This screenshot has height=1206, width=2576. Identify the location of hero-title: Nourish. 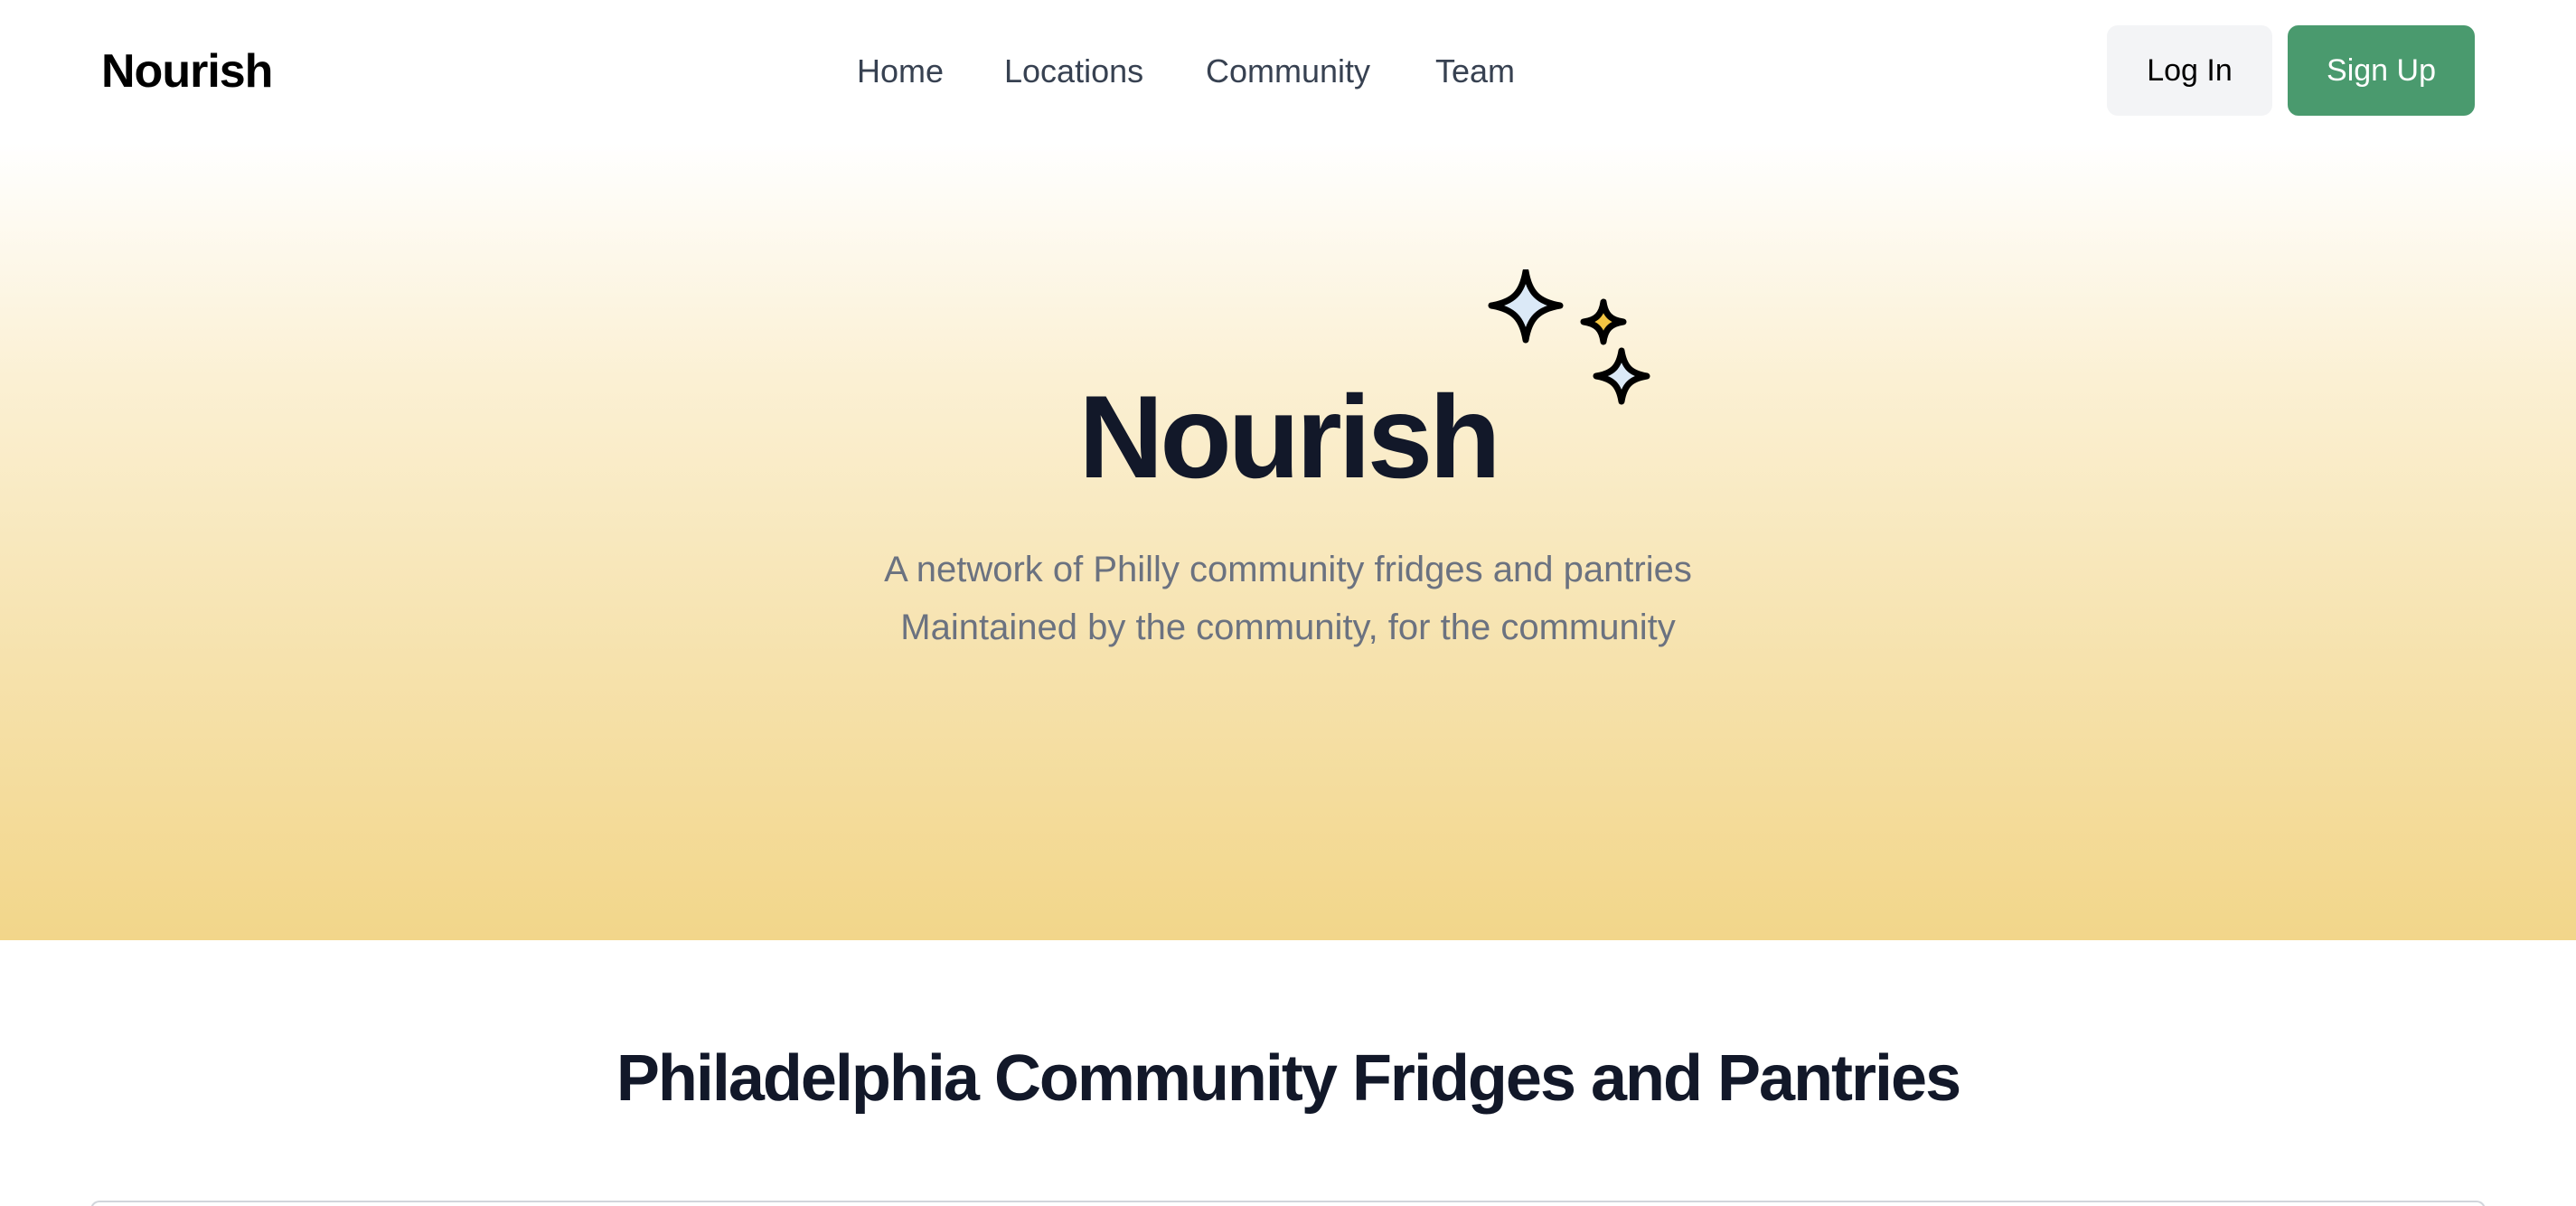
(1289, 437).